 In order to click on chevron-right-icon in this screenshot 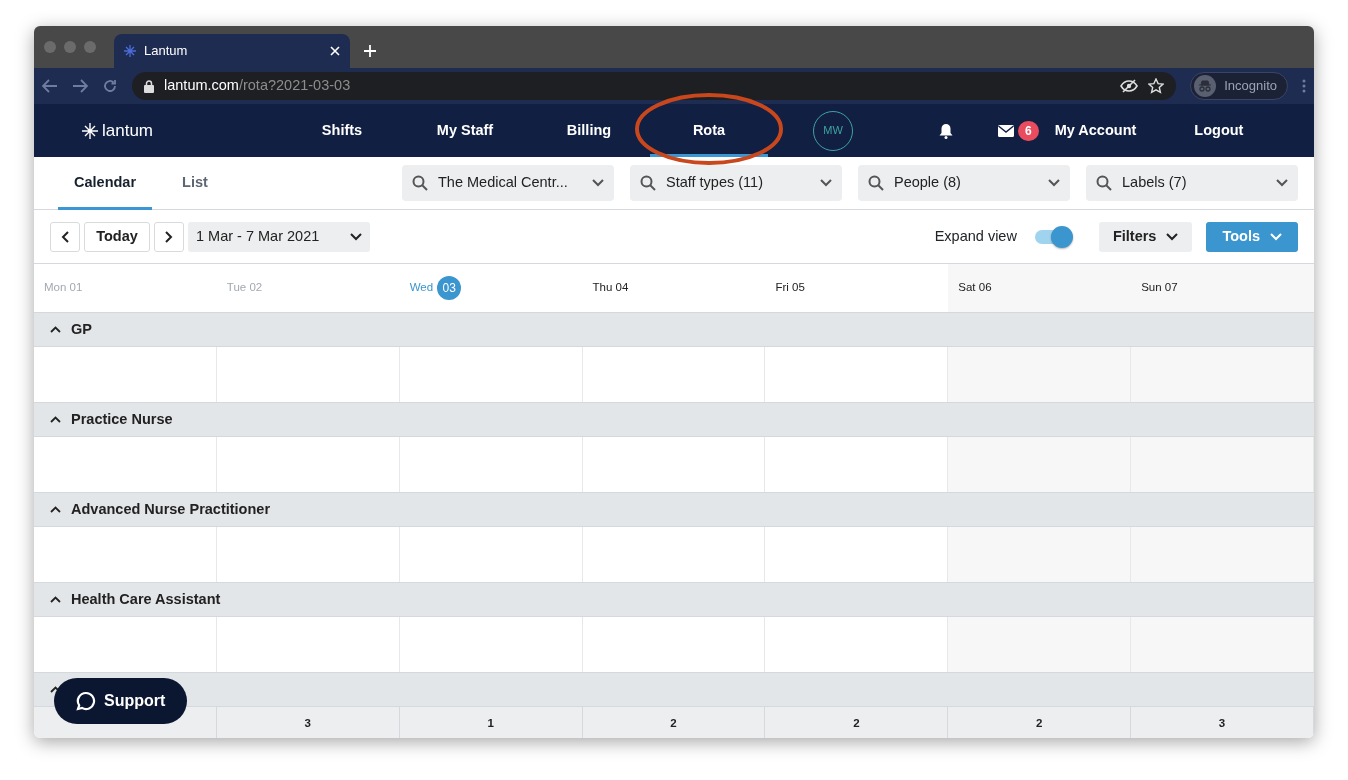, I will do `click(169, 236)`.